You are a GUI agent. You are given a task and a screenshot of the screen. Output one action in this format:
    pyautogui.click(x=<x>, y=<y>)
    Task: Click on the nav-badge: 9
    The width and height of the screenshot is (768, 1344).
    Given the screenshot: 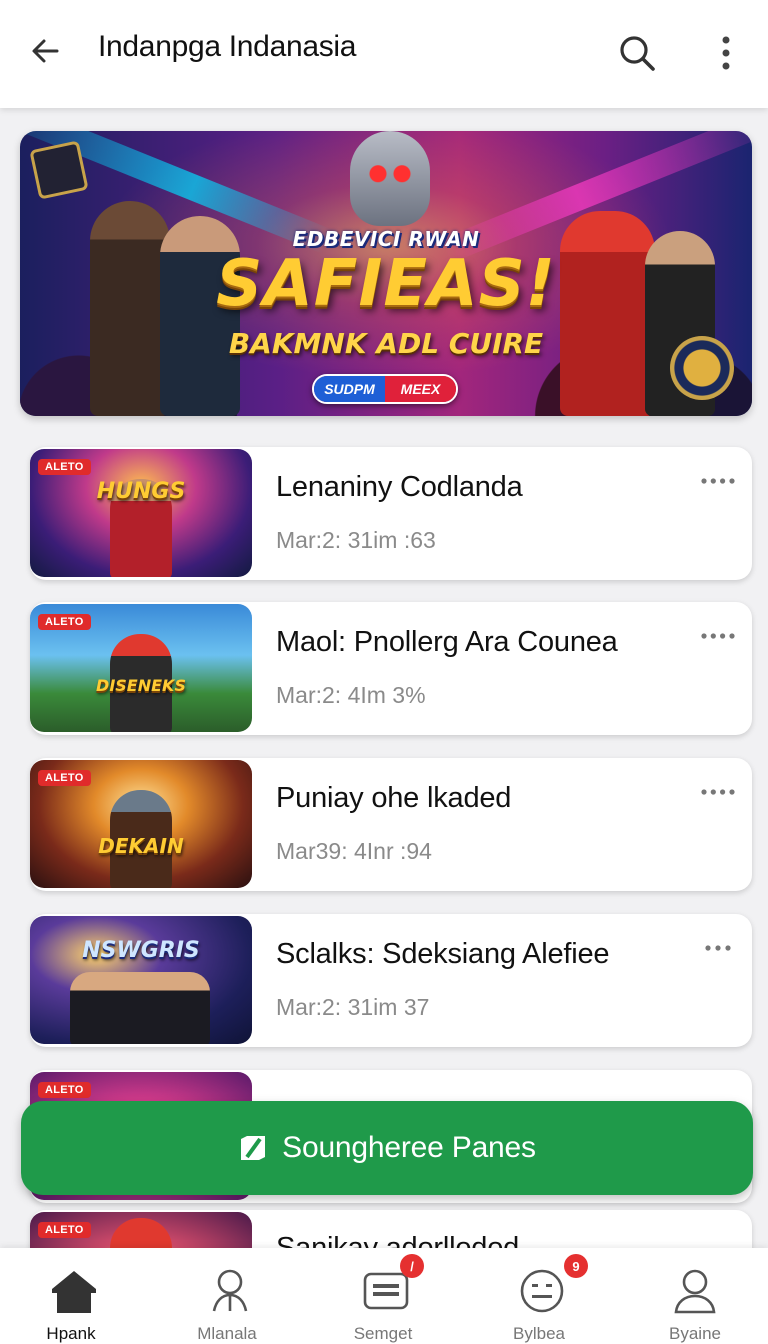 What is the action you would take?
    pyautogui.click(x=576, y=1266)
    